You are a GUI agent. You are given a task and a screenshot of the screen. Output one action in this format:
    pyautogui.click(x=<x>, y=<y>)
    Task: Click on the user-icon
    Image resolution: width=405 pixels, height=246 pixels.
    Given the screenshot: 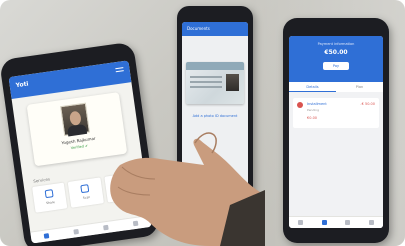 What is the action you would take?
    pyautogui.click(x=371, y=222)
    